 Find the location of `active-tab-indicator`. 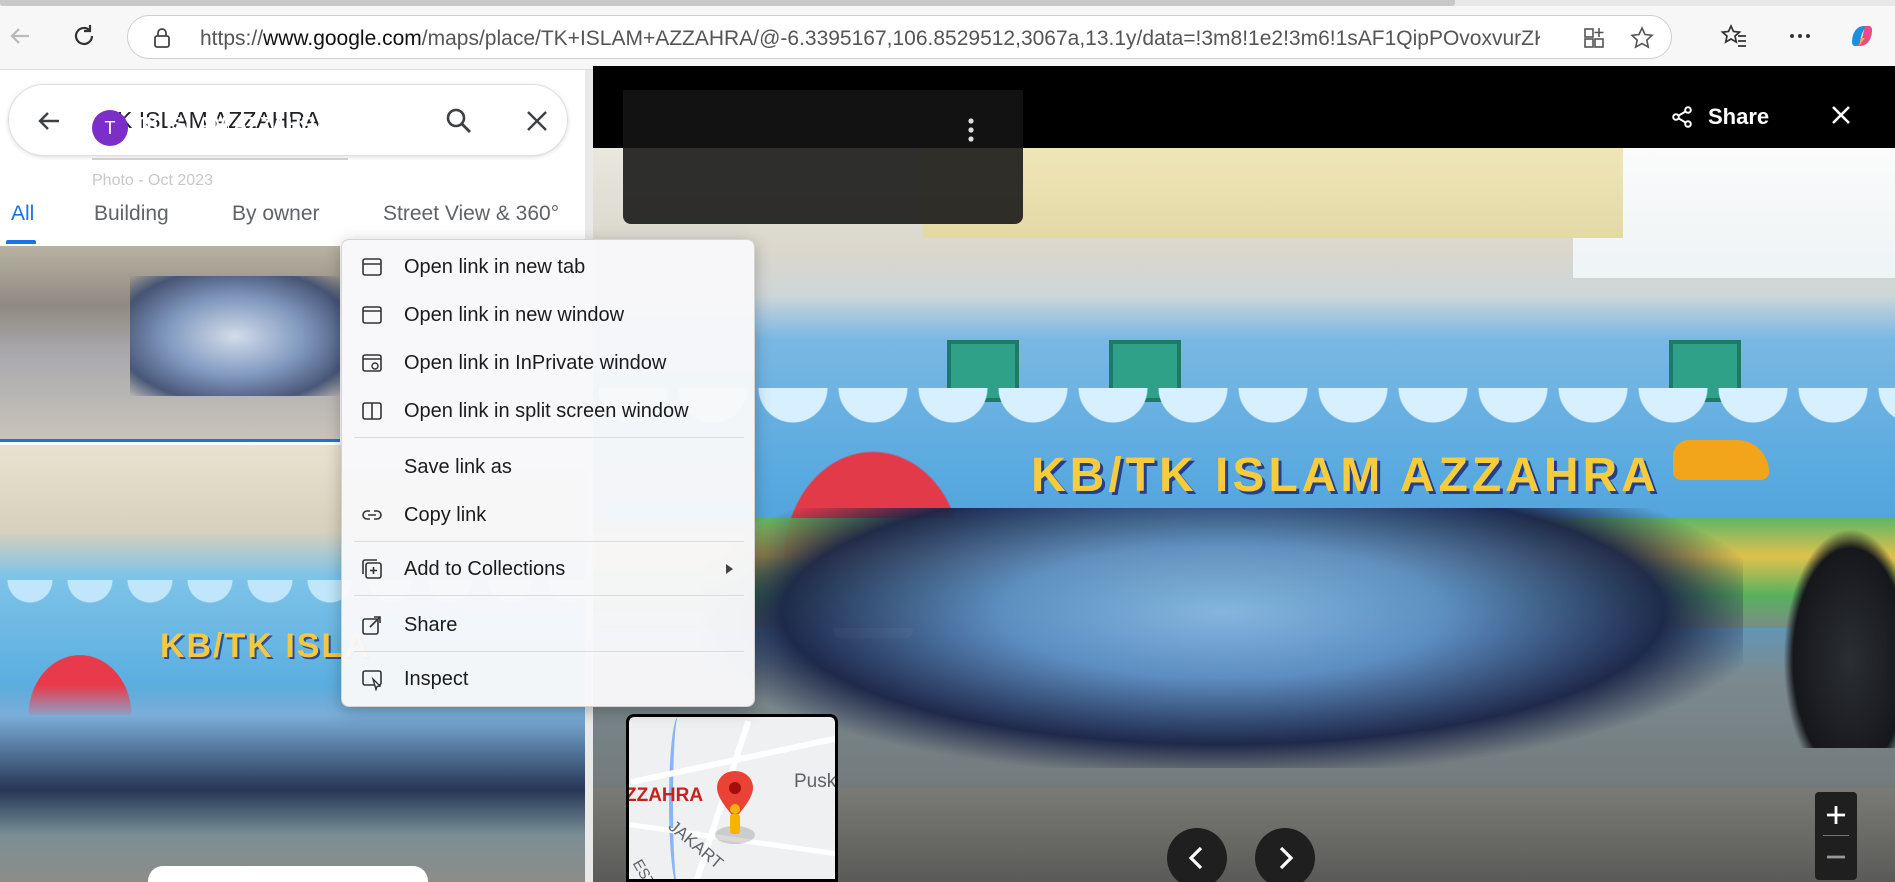

active-tab-indicator is located at coordinates (21, 242).